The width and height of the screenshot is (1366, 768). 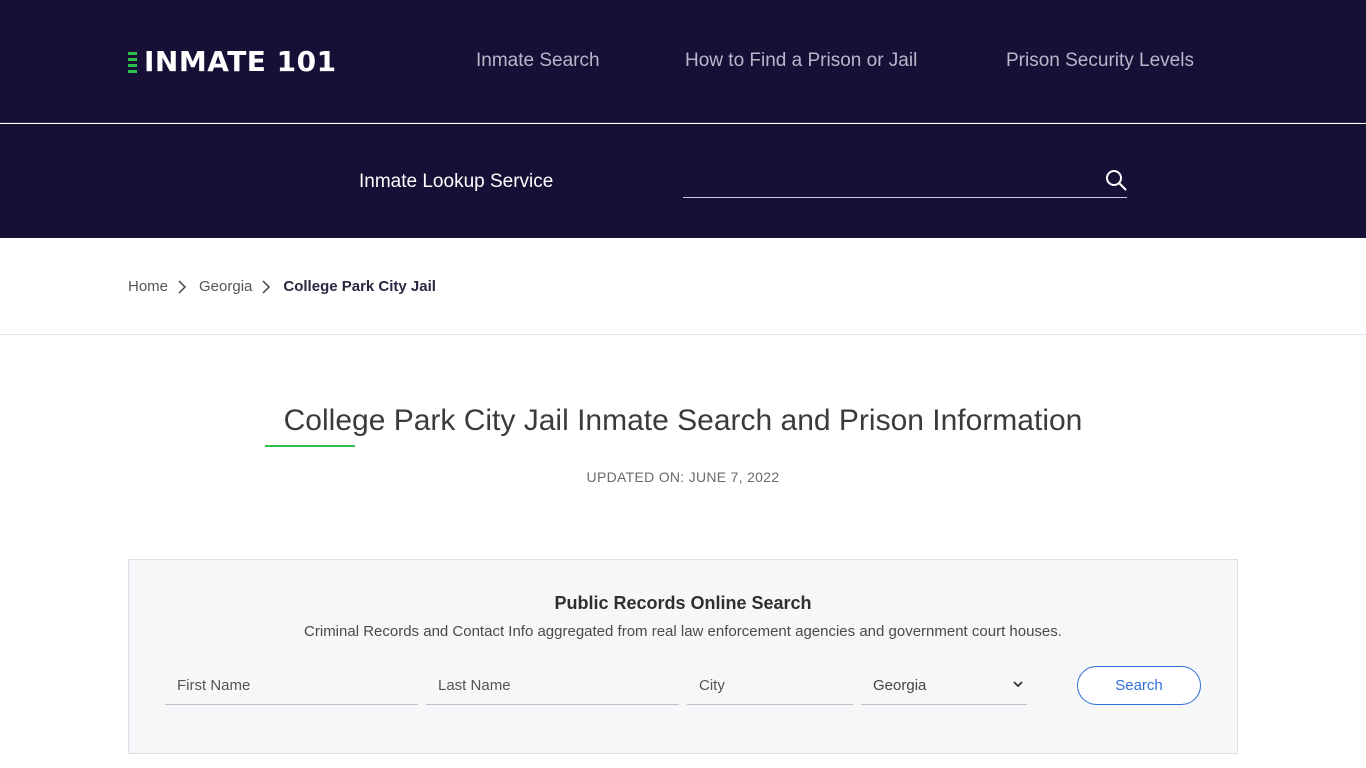 I want to click on breadcrumb-home: Home, so click(x=148, y=286).